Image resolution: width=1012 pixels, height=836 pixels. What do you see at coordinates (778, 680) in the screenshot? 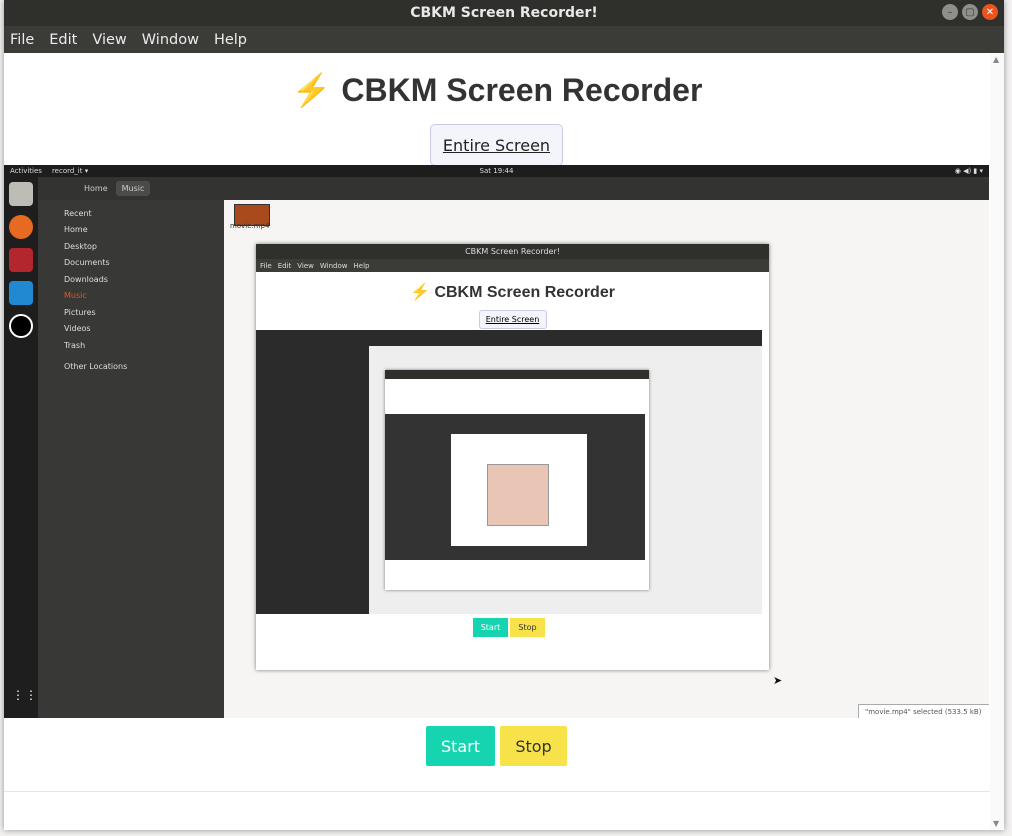
I see `mouse-cursor-icon: ➤` at bounding box center [778, 680].